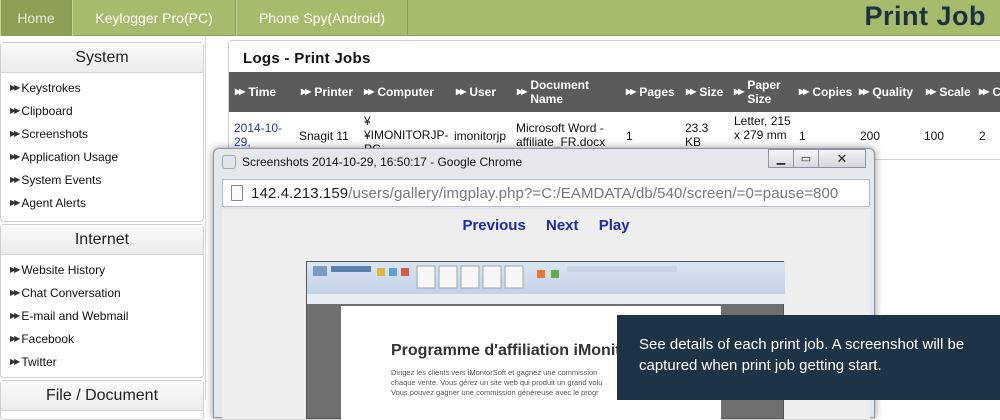 This screenshot has height=420, width=1000. I want to click on sidebar-item-label: Screenshots, so click(55, 133).